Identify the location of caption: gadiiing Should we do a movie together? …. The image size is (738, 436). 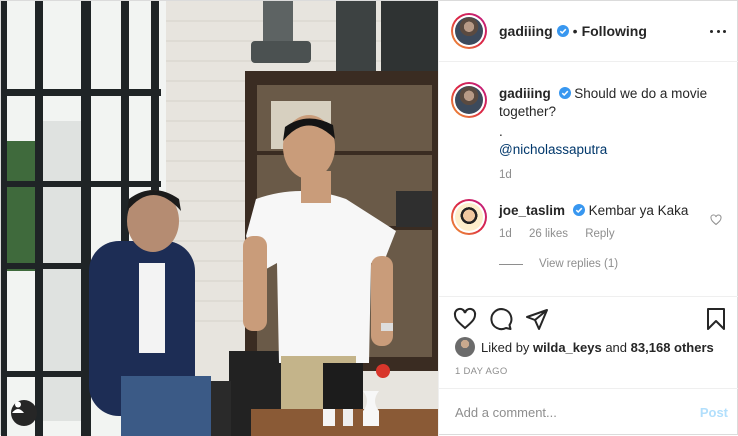
(588, 131).